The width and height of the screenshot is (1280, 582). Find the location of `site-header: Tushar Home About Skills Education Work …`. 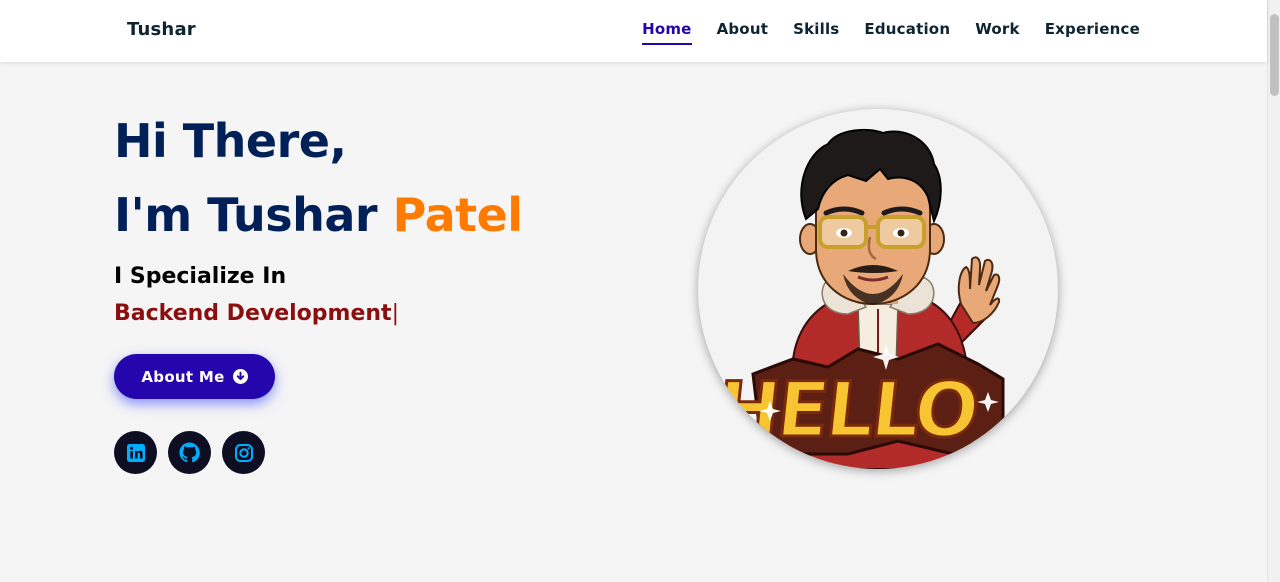

site-header: Tushar Home About Skills Education Work … is located at coordinates (633, 31).